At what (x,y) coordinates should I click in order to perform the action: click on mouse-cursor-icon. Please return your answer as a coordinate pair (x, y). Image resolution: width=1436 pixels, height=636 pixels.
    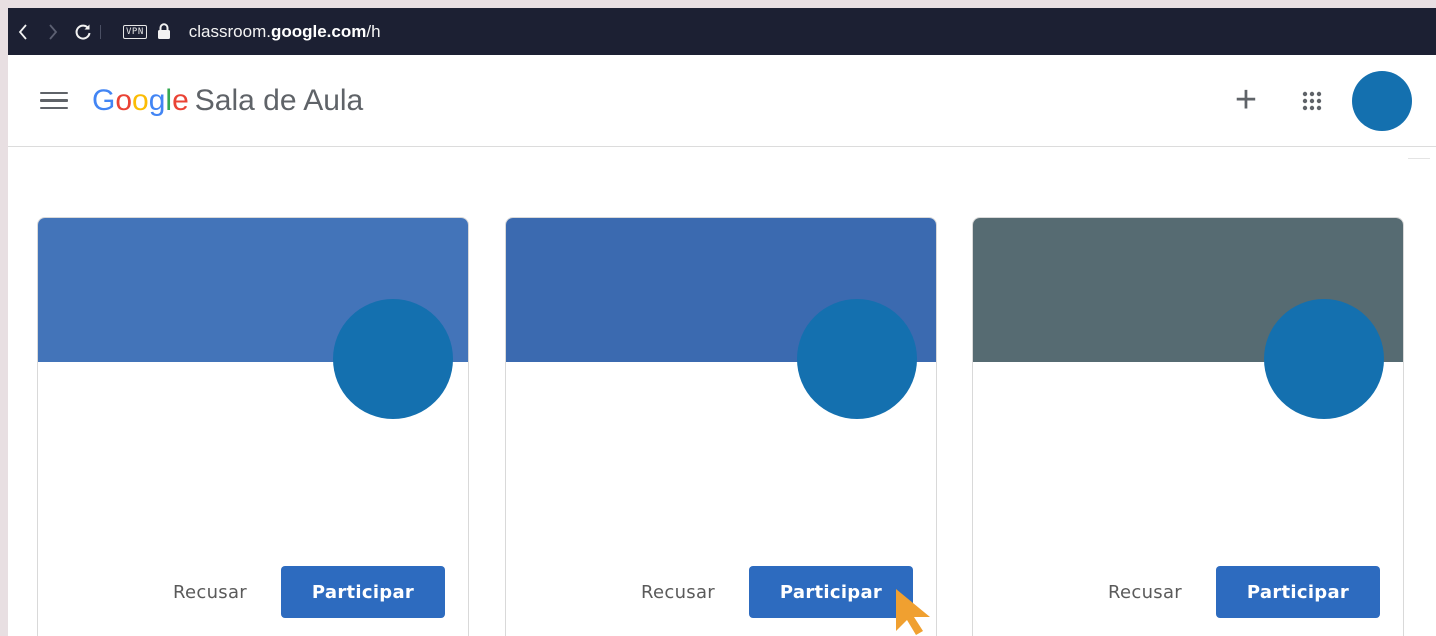
    Looking at the image, I should click on (916, 611).